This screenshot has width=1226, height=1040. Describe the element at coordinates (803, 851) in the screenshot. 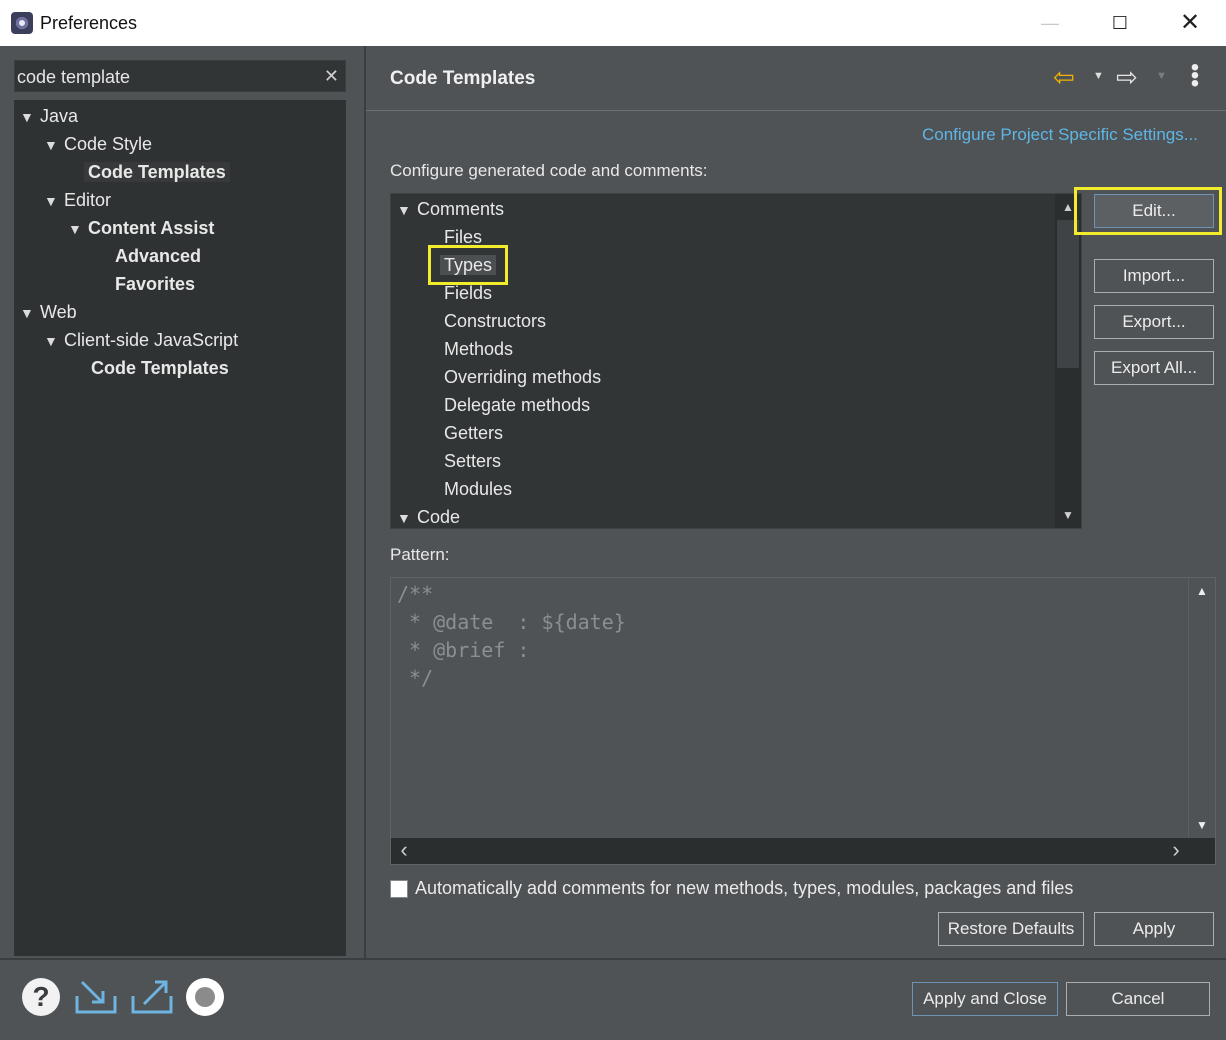

I see `pattern-horizontal-scrollbar: ‹ ›` at that location.